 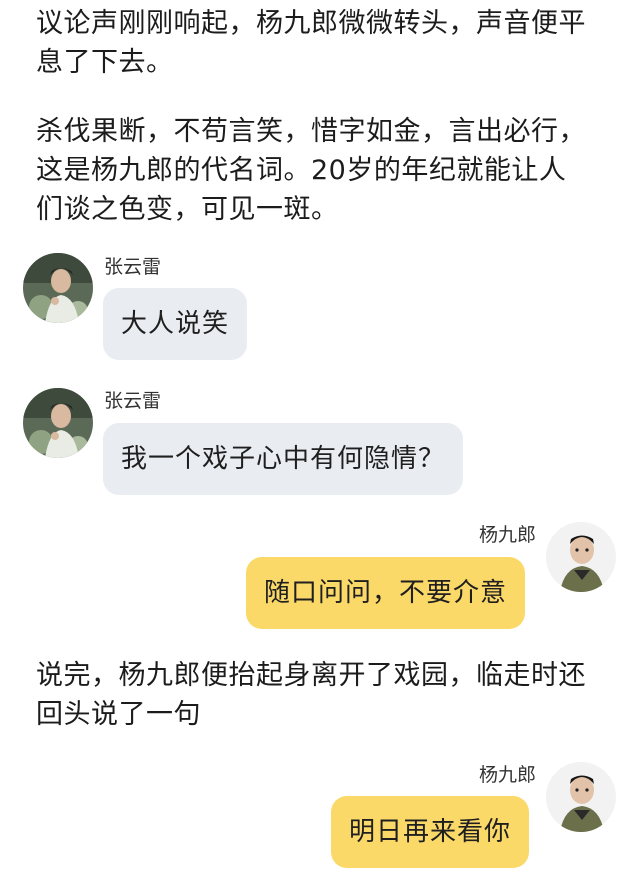 What do you see at coordinates (187, 209) in the screenshot?
I see `narration-line: 们谈之色变，可见一斑。` at bounding box center [187, 209].